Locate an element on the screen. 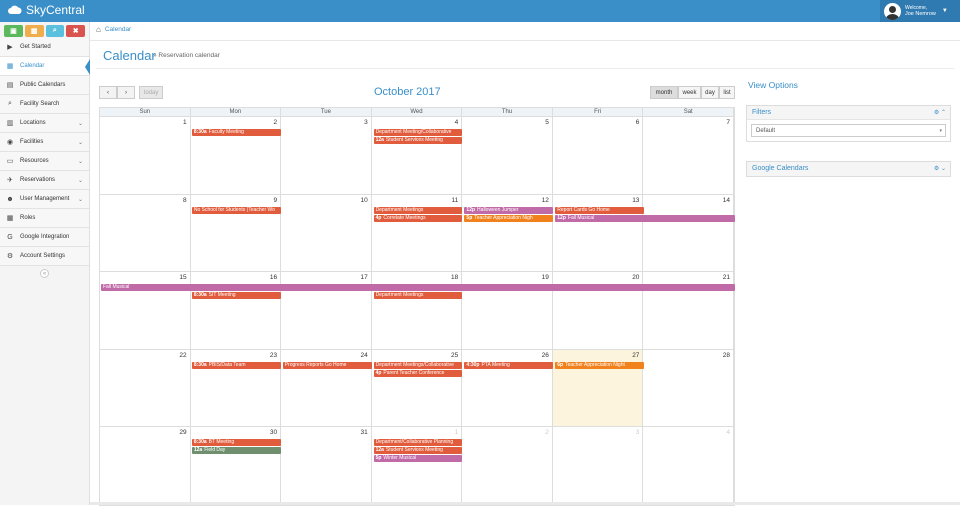 Image resolution: width=960 pixels, height=506 pixels. sidebar-item-facility-search: ⌕ Facility Search is located at coordinates (44, 104).